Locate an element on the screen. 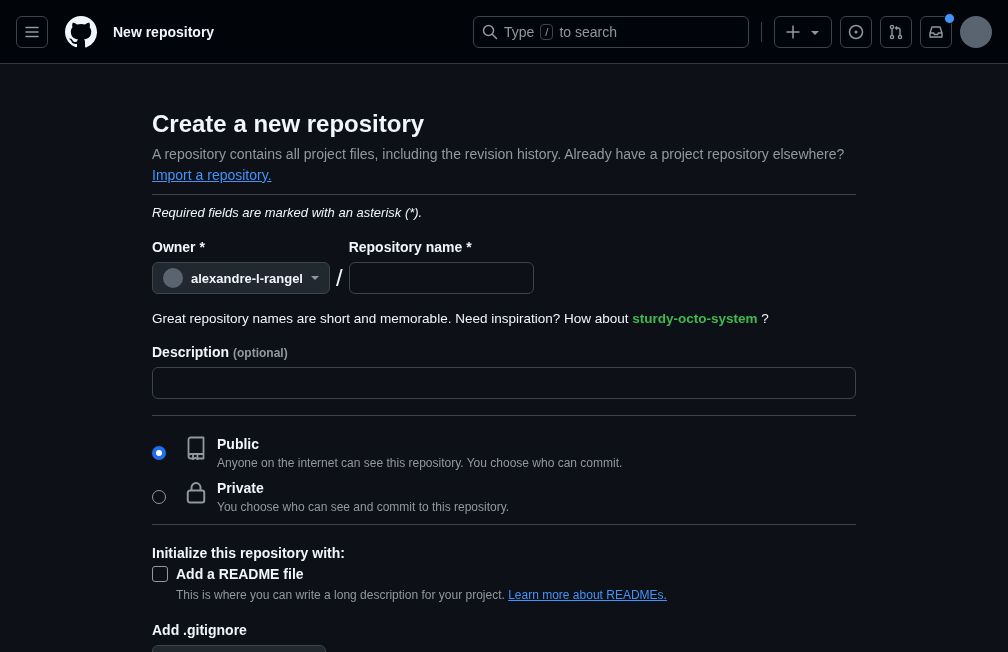 Image resolution: width=1008 pixels, height=652 pixels. readmes-link: Learn more about READMEs. is located at coordinates (587, 595).